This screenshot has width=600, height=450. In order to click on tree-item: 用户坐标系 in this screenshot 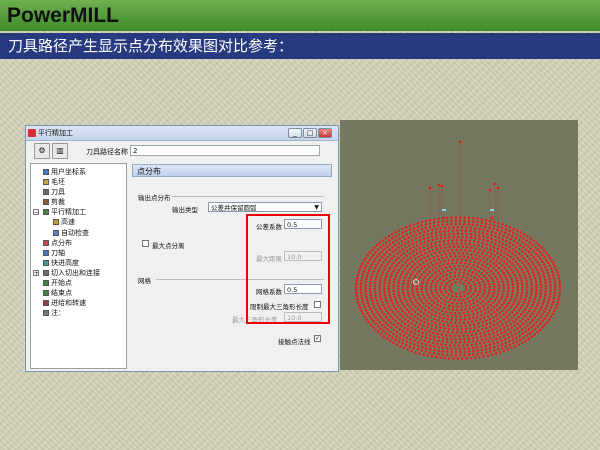, I will do `click(78, 172)`.